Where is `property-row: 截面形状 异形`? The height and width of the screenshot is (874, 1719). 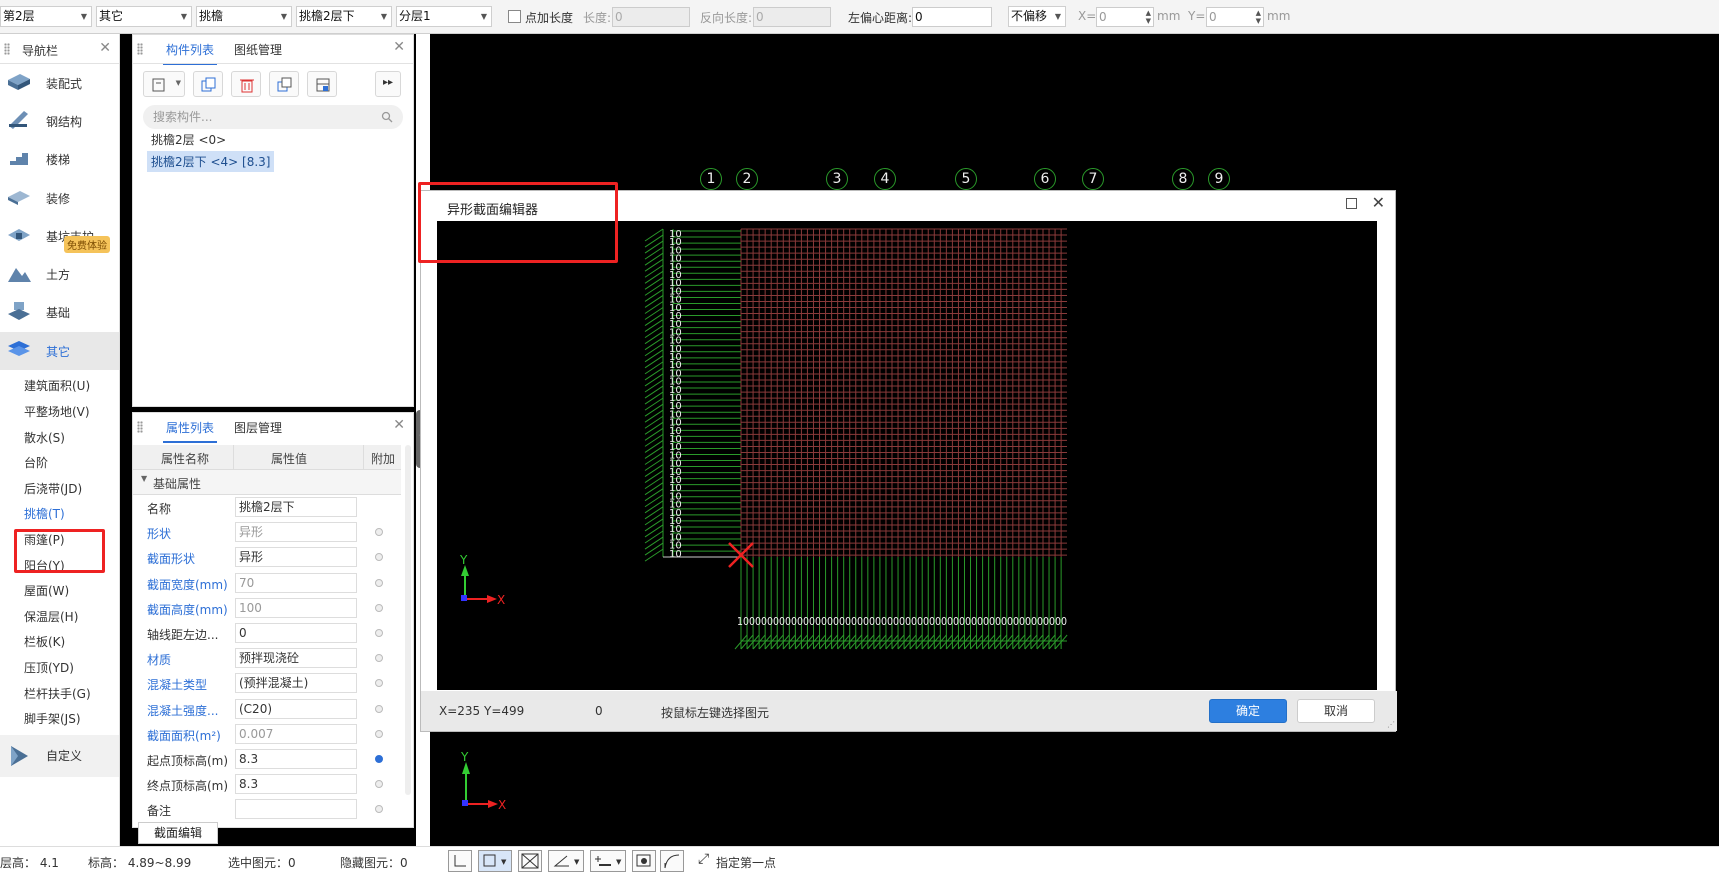 property-row: 截面形状 异形 is located at coordinates (267, 557).